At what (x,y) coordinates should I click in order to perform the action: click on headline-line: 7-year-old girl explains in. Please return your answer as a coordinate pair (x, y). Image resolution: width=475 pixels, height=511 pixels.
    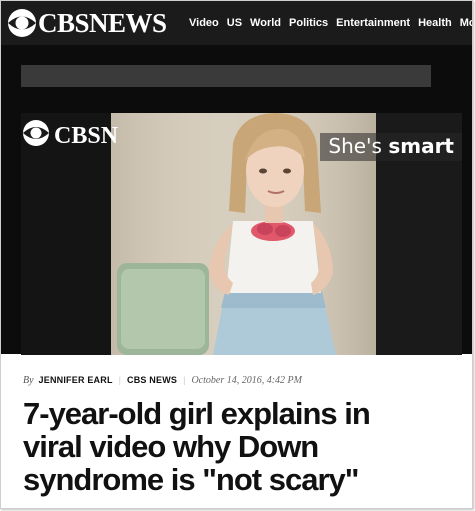
    Looking at the image, I should click on (197, 413).